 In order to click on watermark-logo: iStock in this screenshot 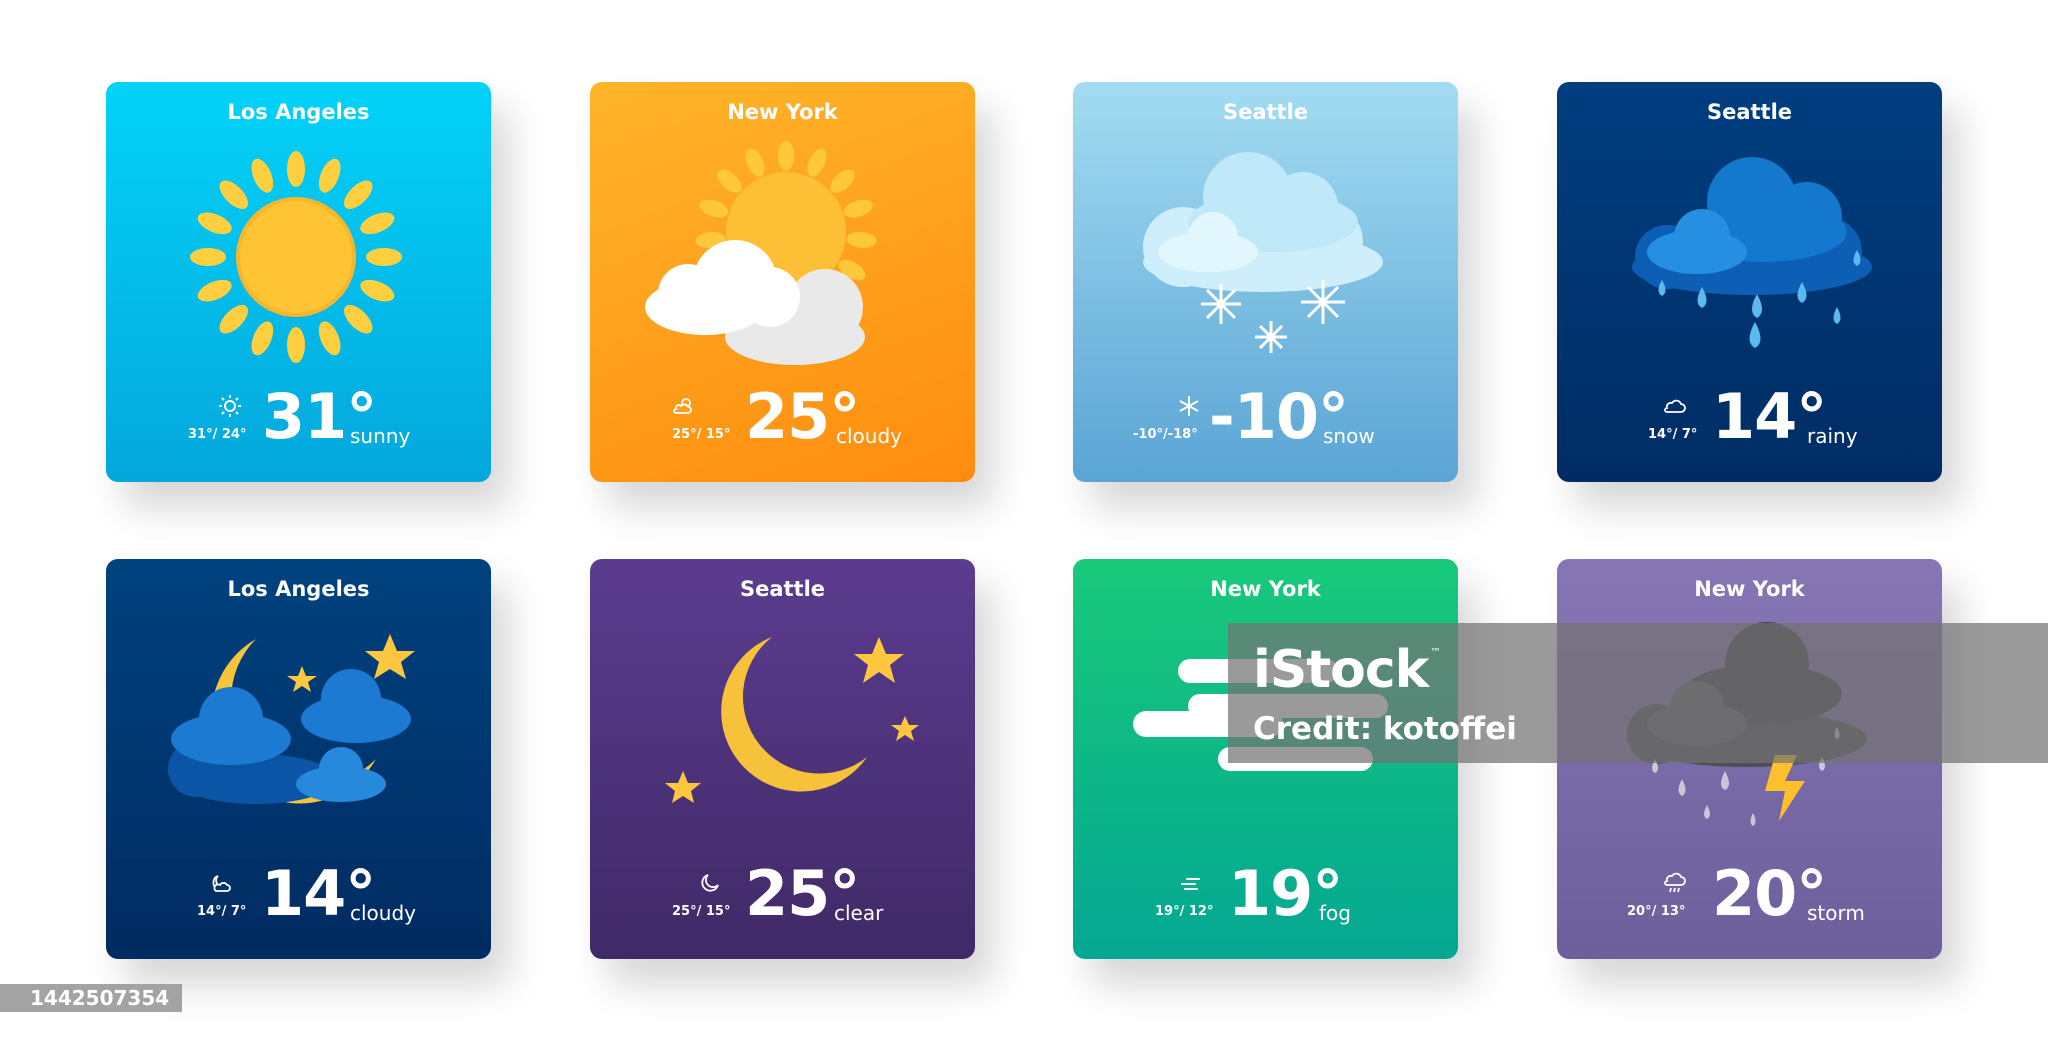, I will do `click(1341, 670)`.